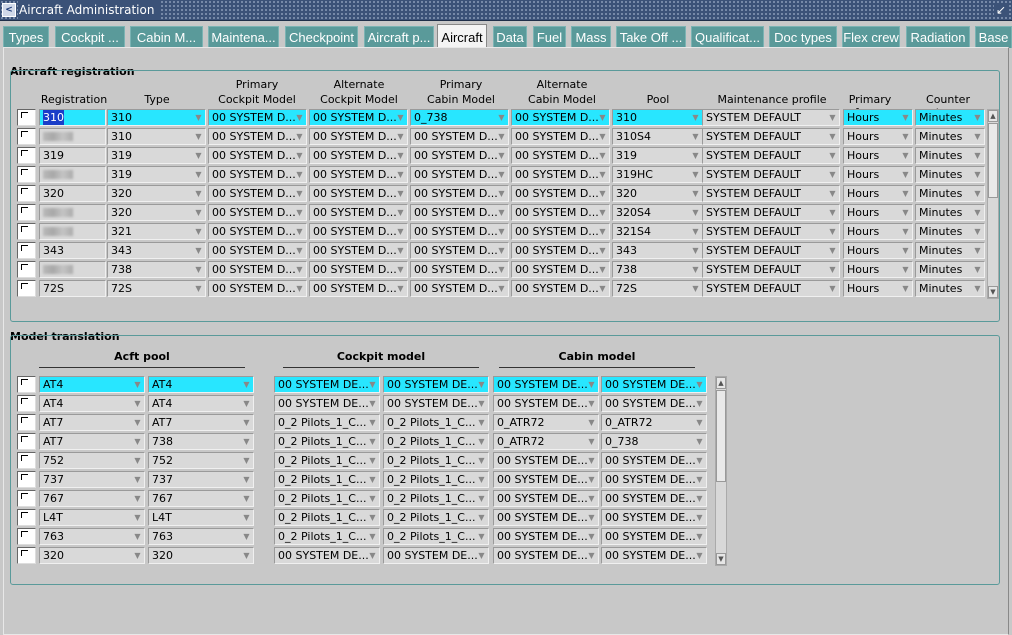 Image resolution: width=1012 pixels, height=635 pixels. I want to click on pool-select: 319HC ▼, so click(657, 174).